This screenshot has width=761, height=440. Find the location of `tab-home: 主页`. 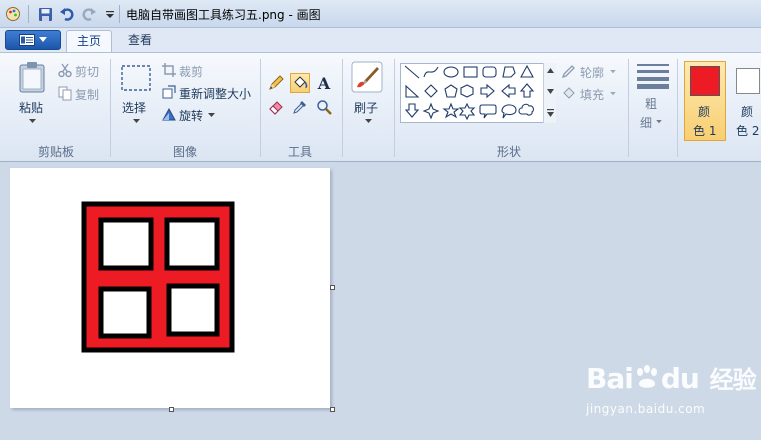

tab-home: 主页 is located at coordinates (89, 41).